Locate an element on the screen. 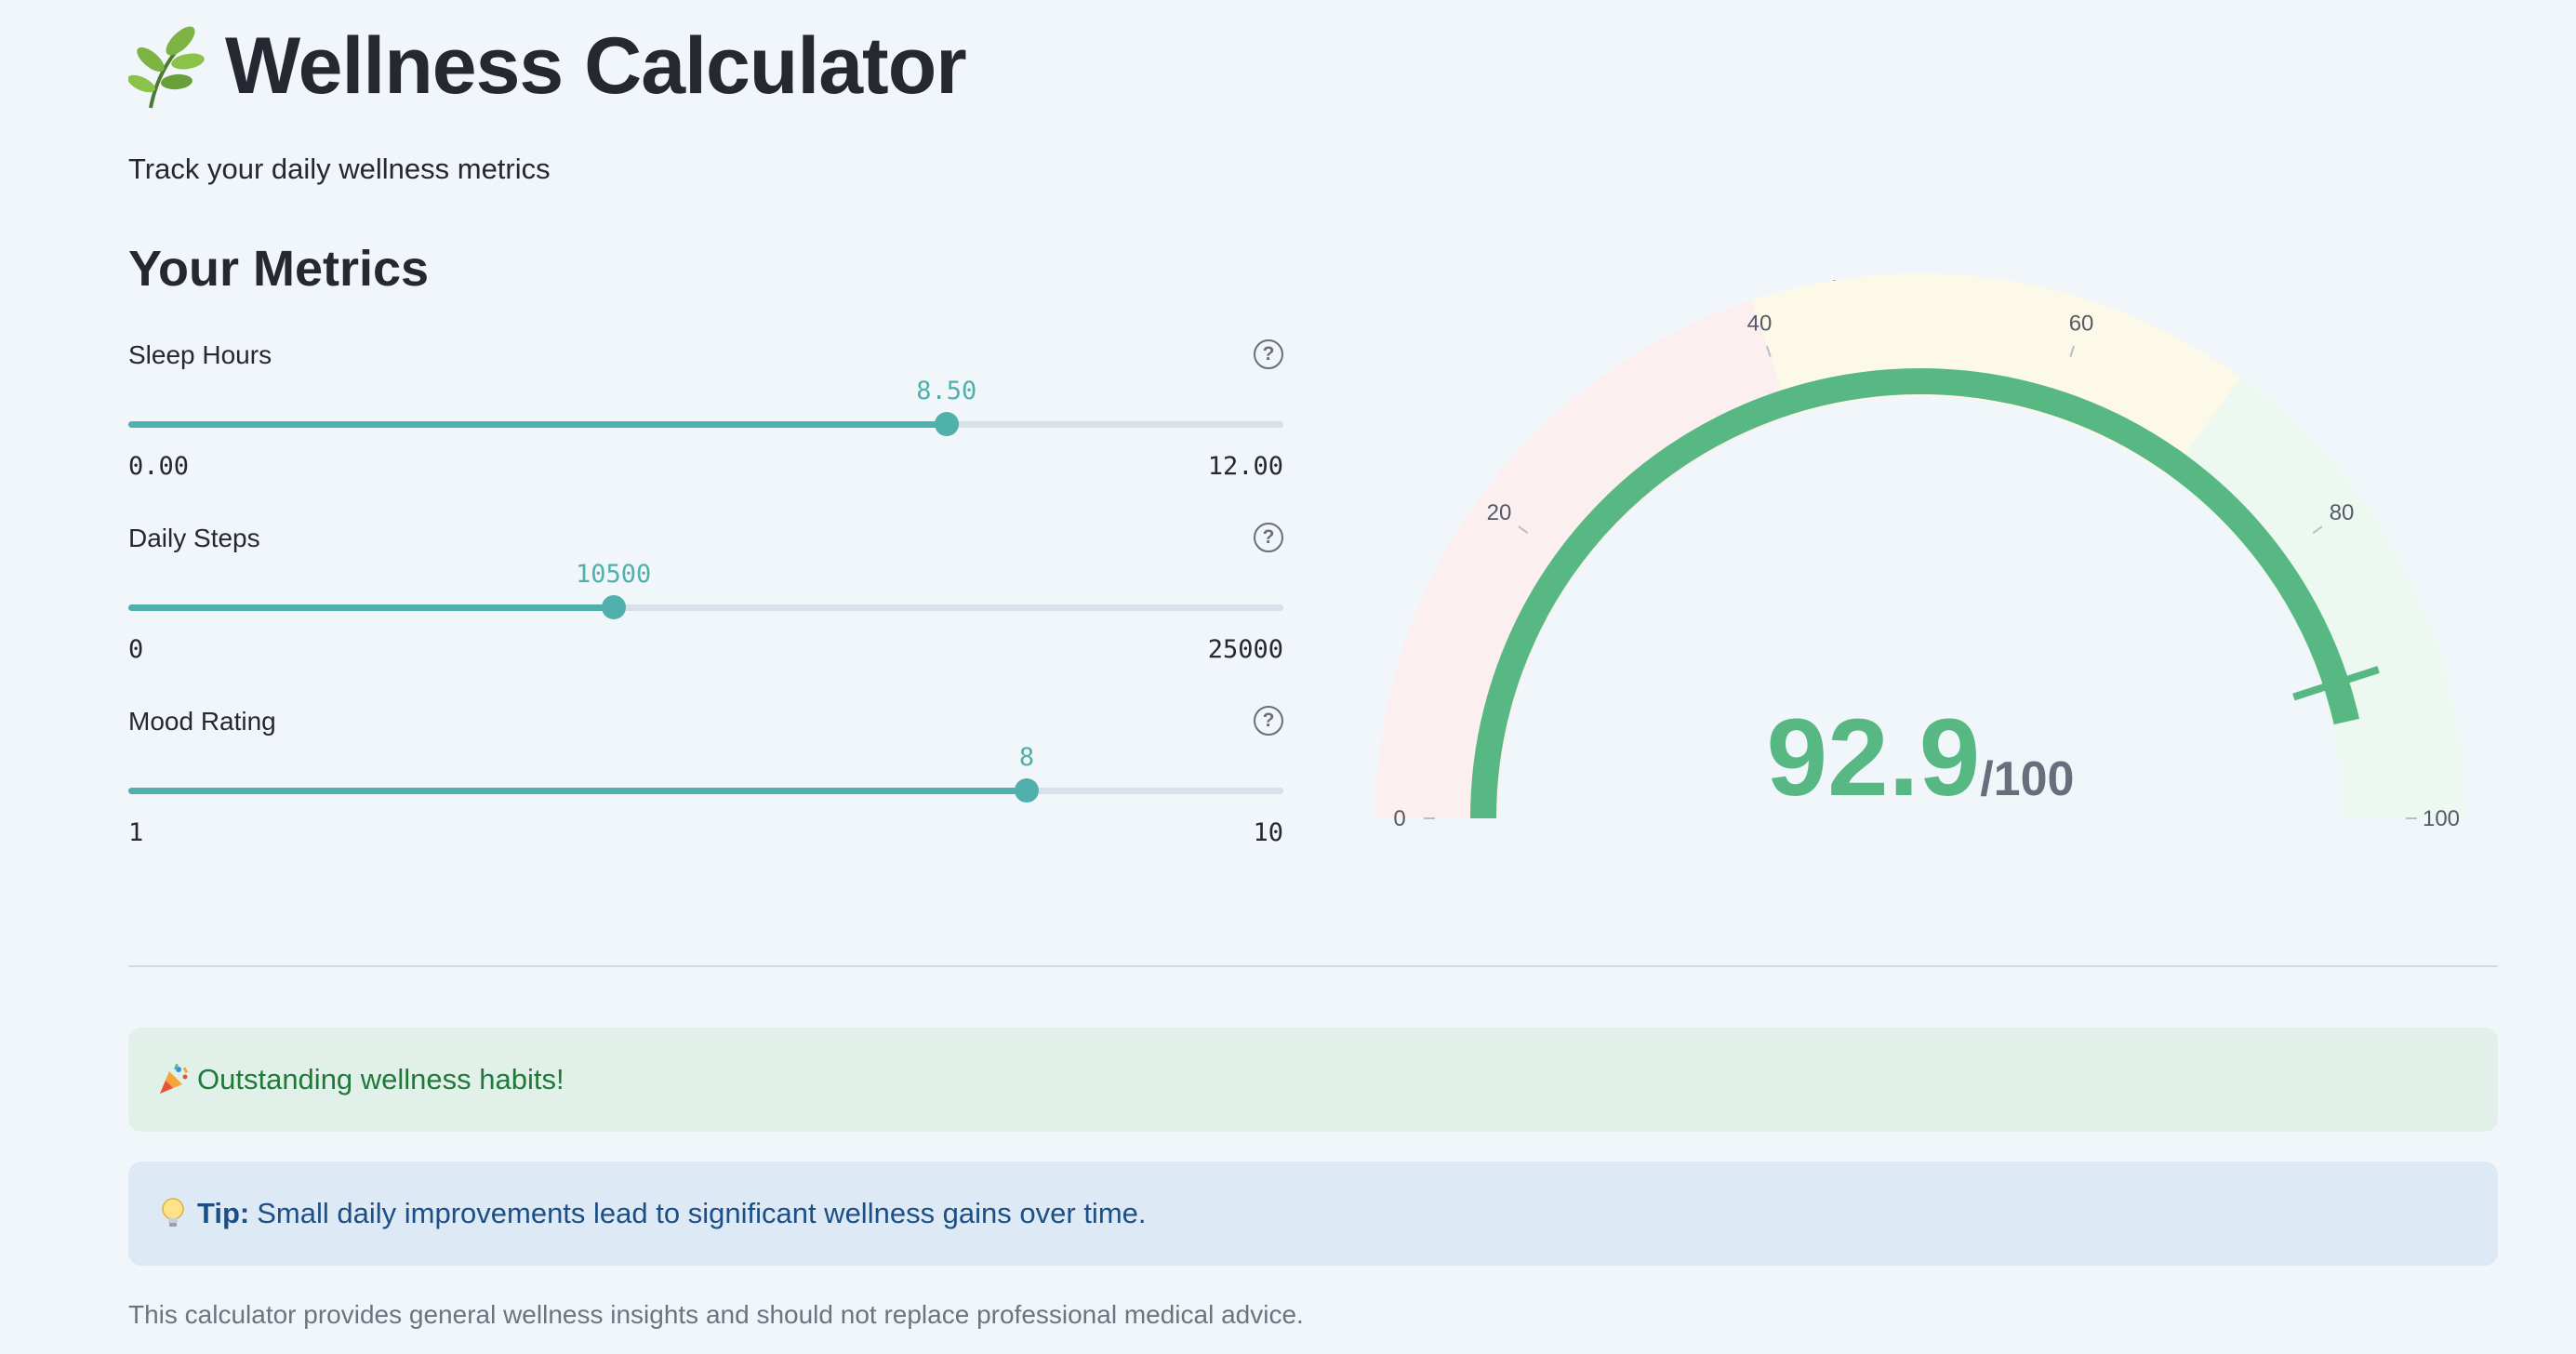 The height and width of the screenshot is (1354, 2576). sleep-hours-slider: Sleep Hours ? 8.50 0.00 12.00 is located at coordinates (705, 423).